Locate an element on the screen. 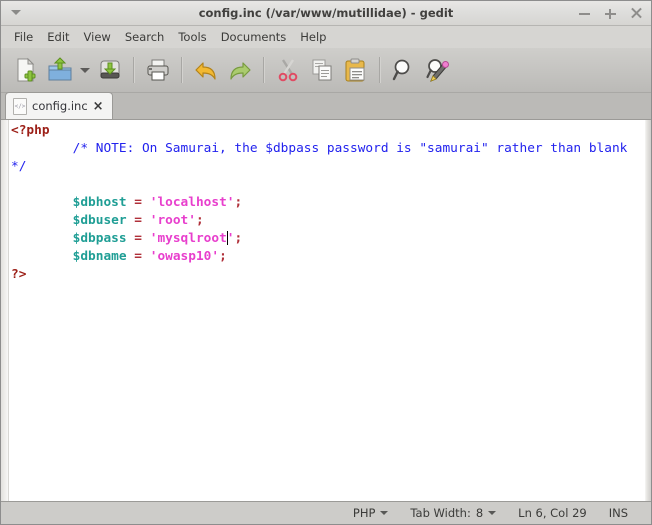 The image size is (652, 525). code-token-var: $dbhost is located at coordinates (99, 202).